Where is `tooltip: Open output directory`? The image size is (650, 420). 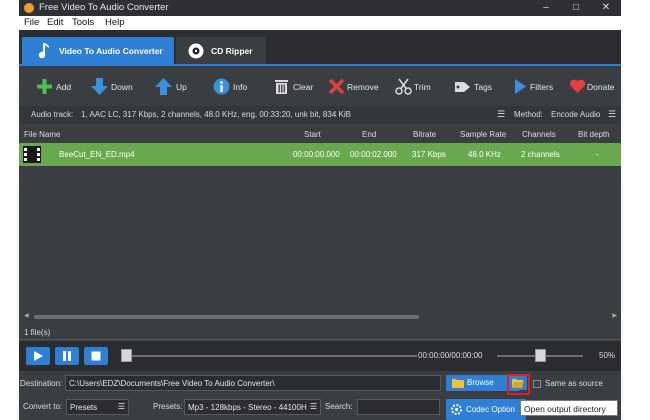
tooltip: Open output directory is located at coordinates (569, 408).